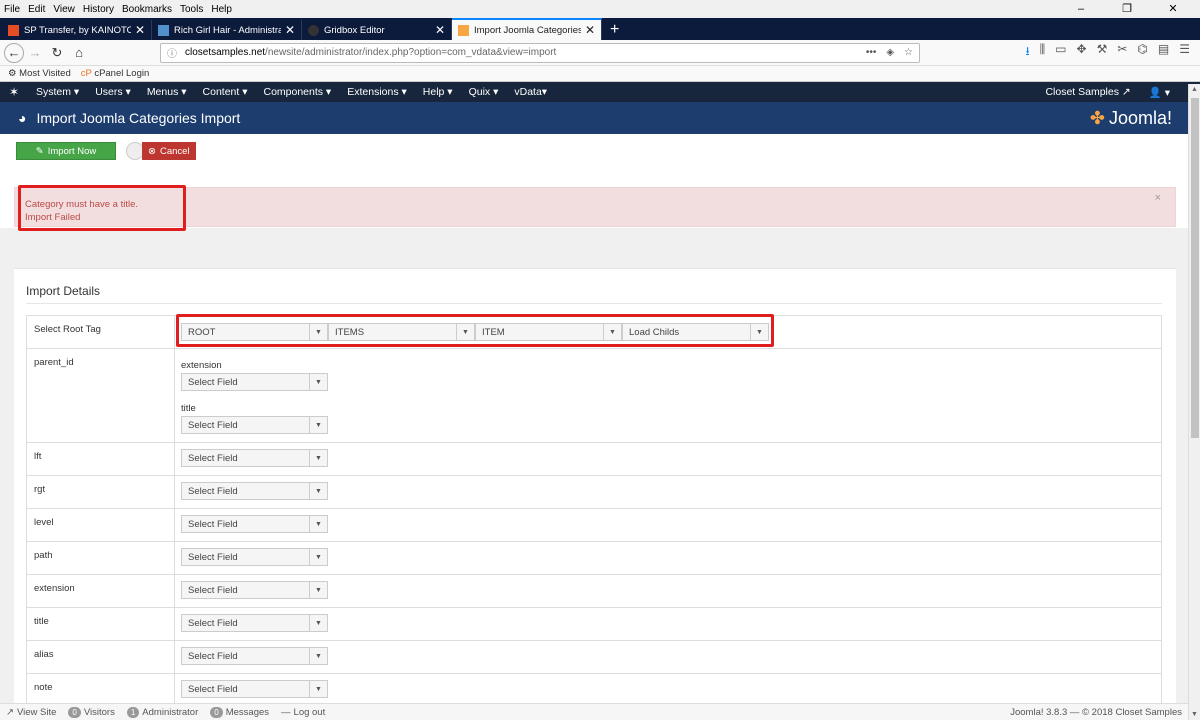  I want to click on menu-tools: Tools, so click(191, 9).